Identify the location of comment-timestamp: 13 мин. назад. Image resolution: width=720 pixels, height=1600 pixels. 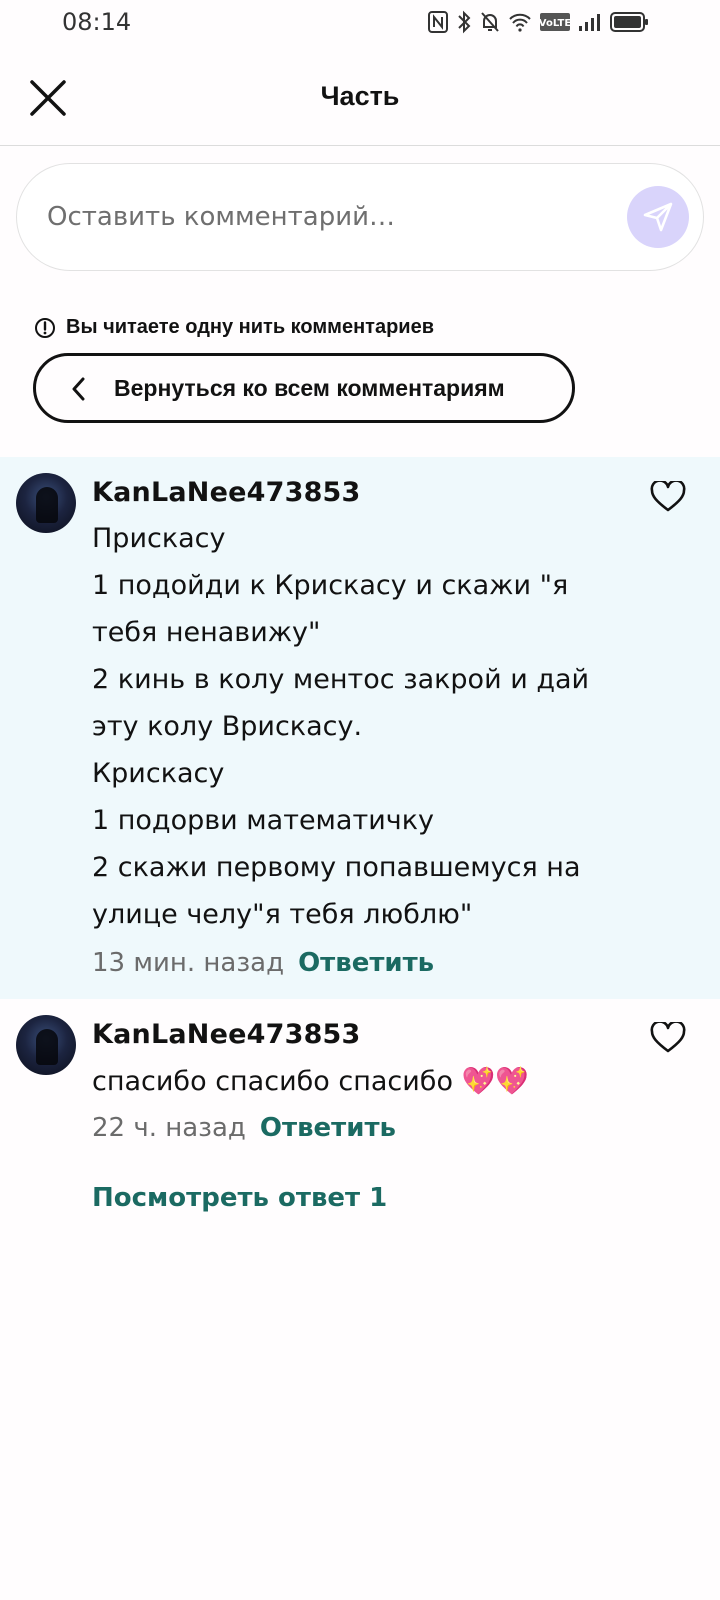
(188, 963).